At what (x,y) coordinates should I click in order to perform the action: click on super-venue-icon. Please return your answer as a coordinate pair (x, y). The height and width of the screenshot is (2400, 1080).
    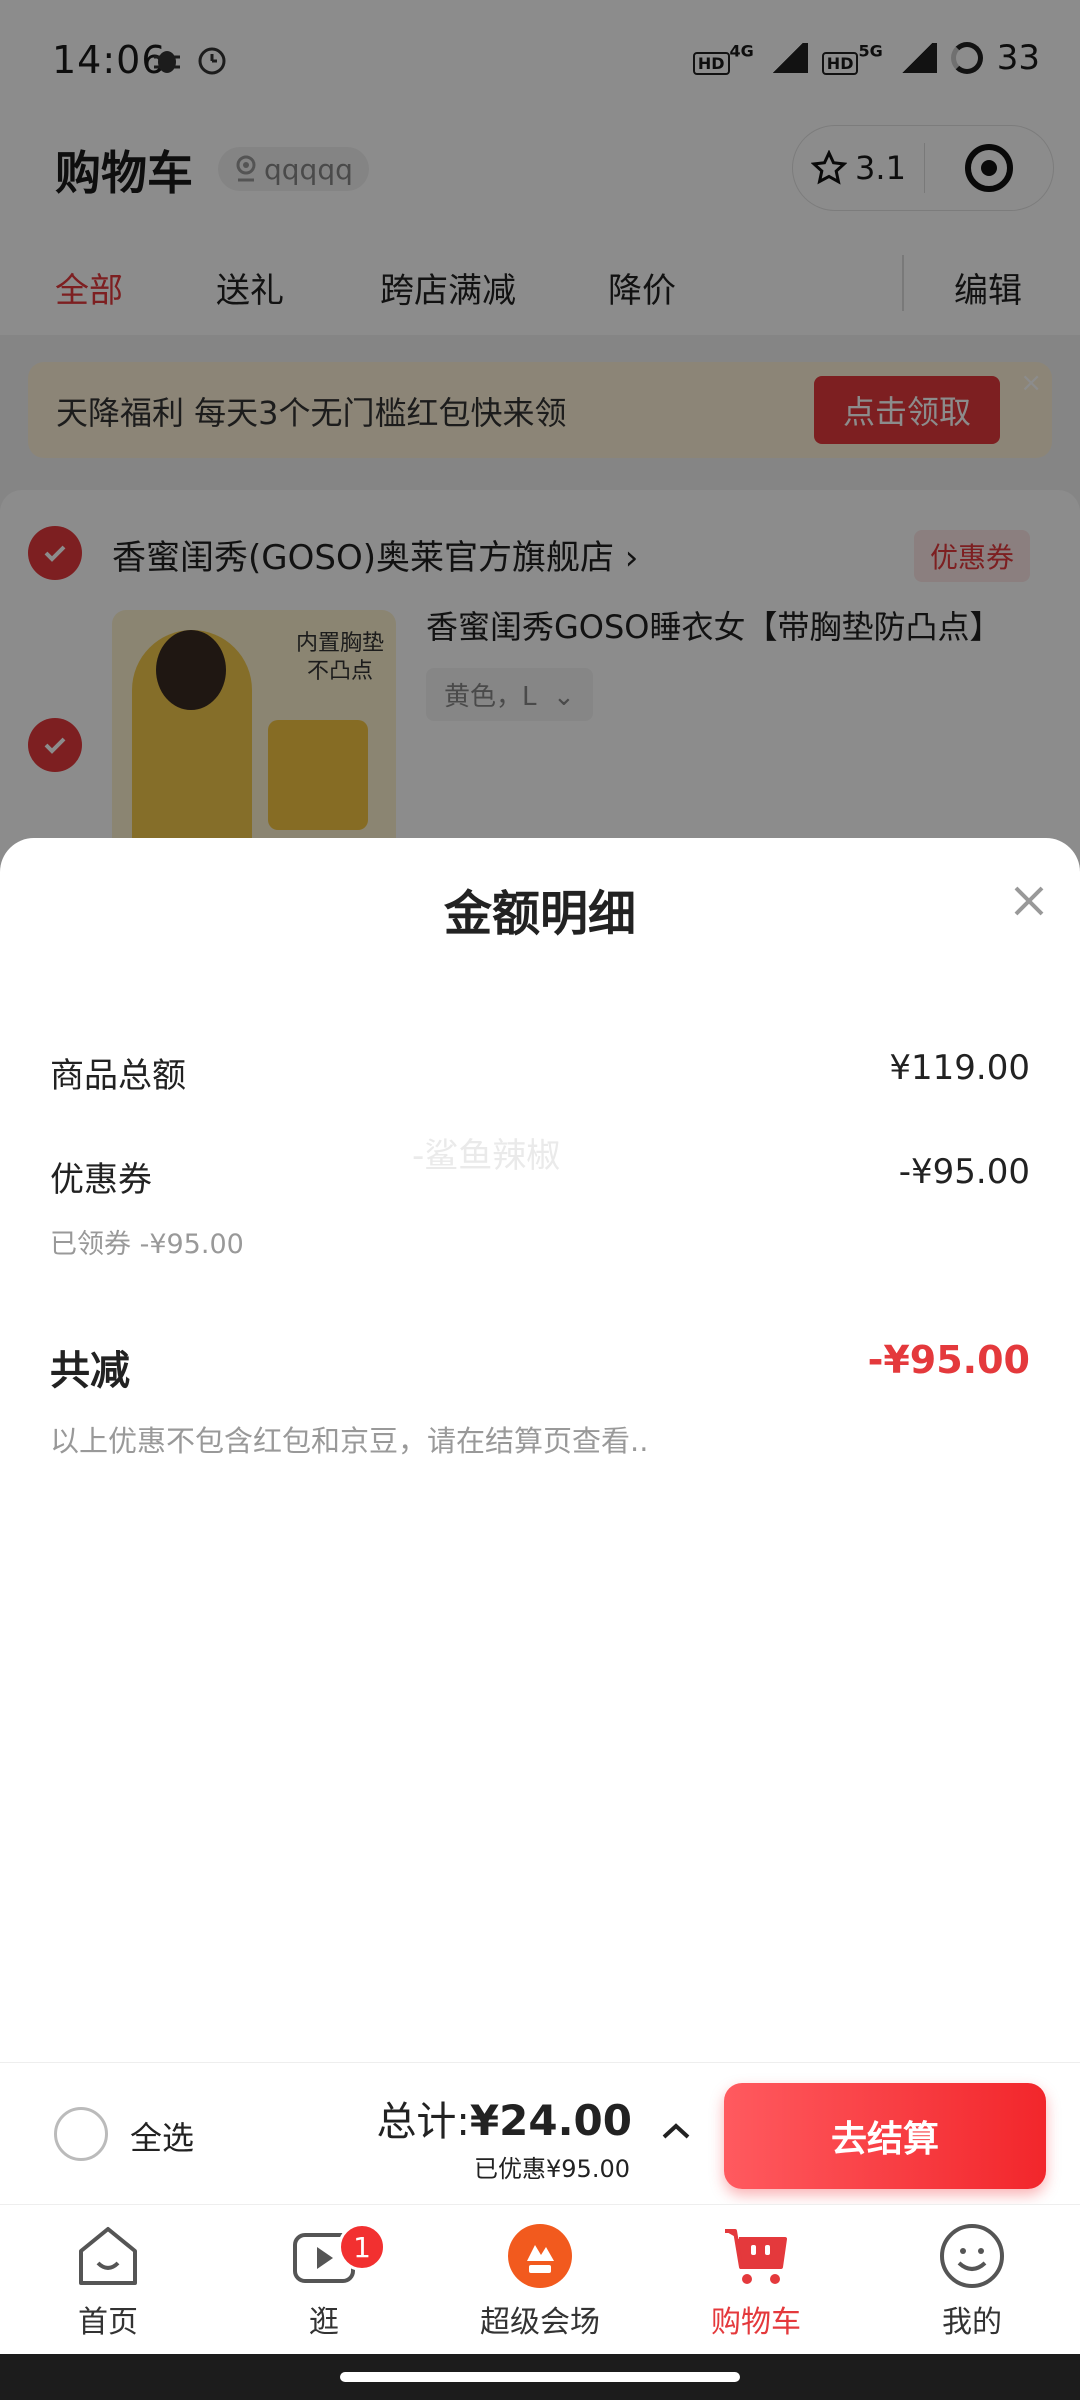
    Looking at the image, I should click on (540, 2256).